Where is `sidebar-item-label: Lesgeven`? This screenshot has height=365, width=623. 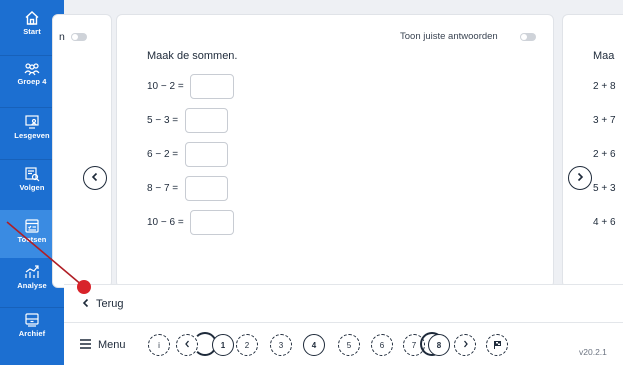
sidebar-item-label: Lesgeven is located at coordinates (32, 135).